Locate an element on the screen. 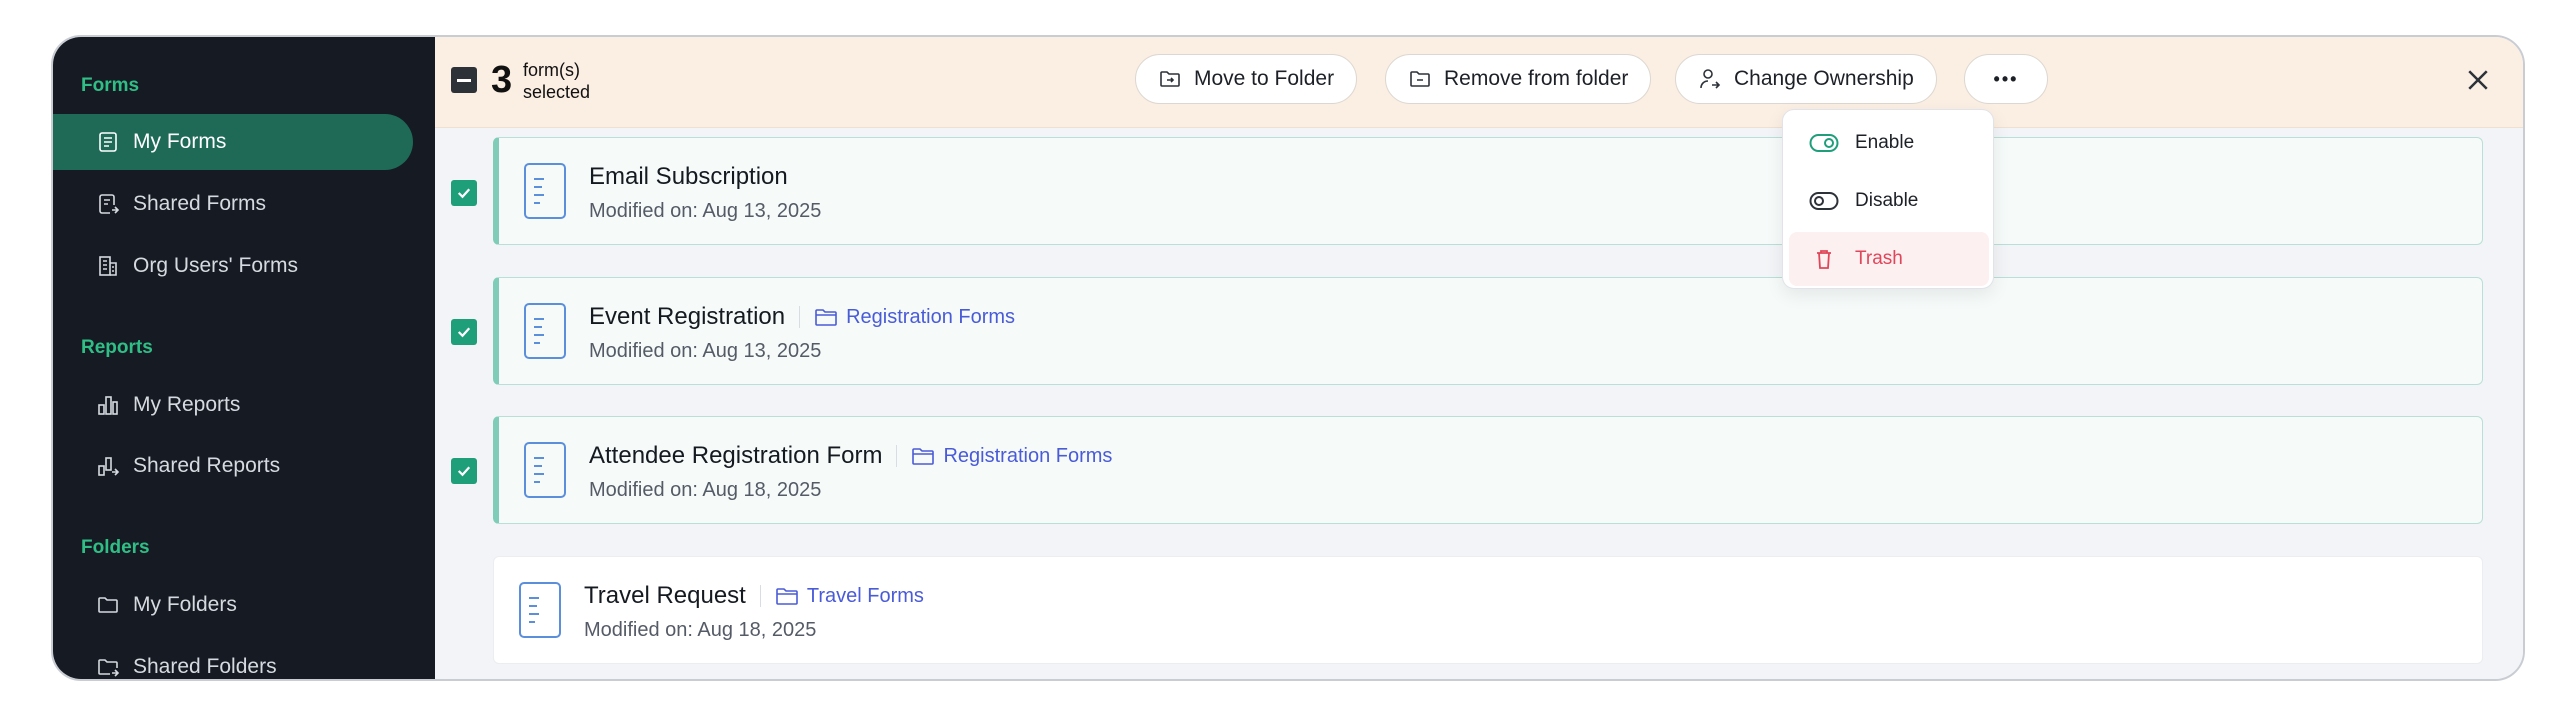  sidebar-item-shared-reports: Shared Reports is located at coordinates (233, 466).